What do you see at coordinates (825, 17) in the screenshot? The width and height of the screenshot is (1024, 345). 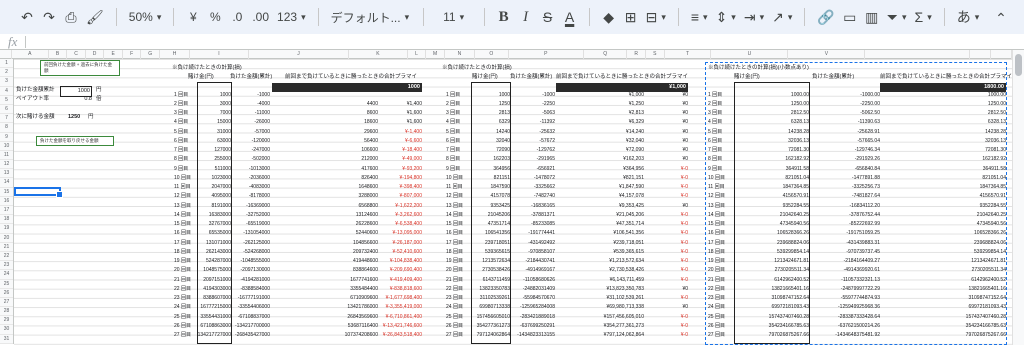 I see `insert-link-icon: 🔗` at bounding box center [825, 17].